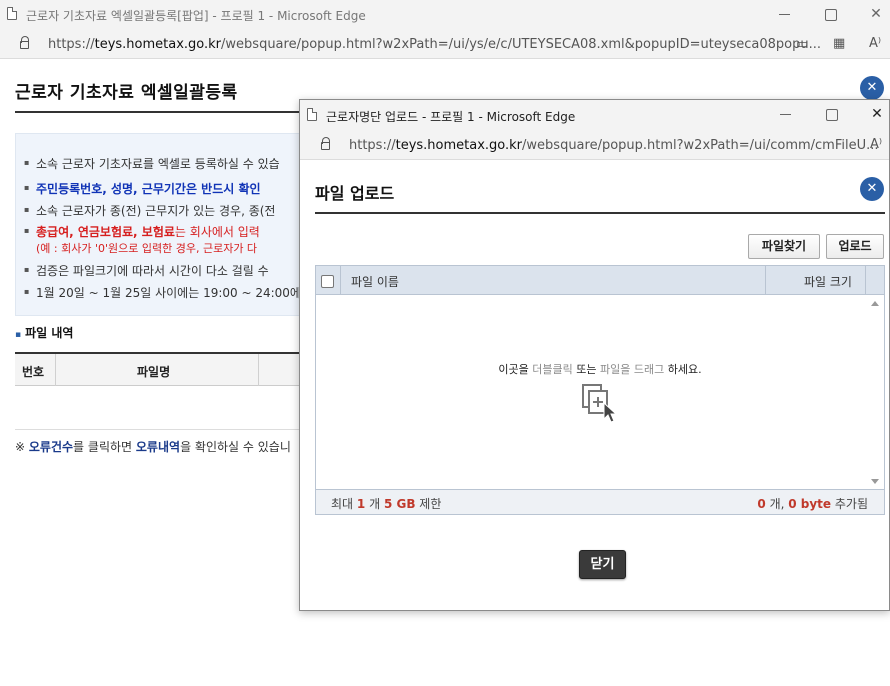 The image size is (890, 686). Describe the element at coordinates (875, 303) in the screenshot. I see `scroll-up-icon` at that location.